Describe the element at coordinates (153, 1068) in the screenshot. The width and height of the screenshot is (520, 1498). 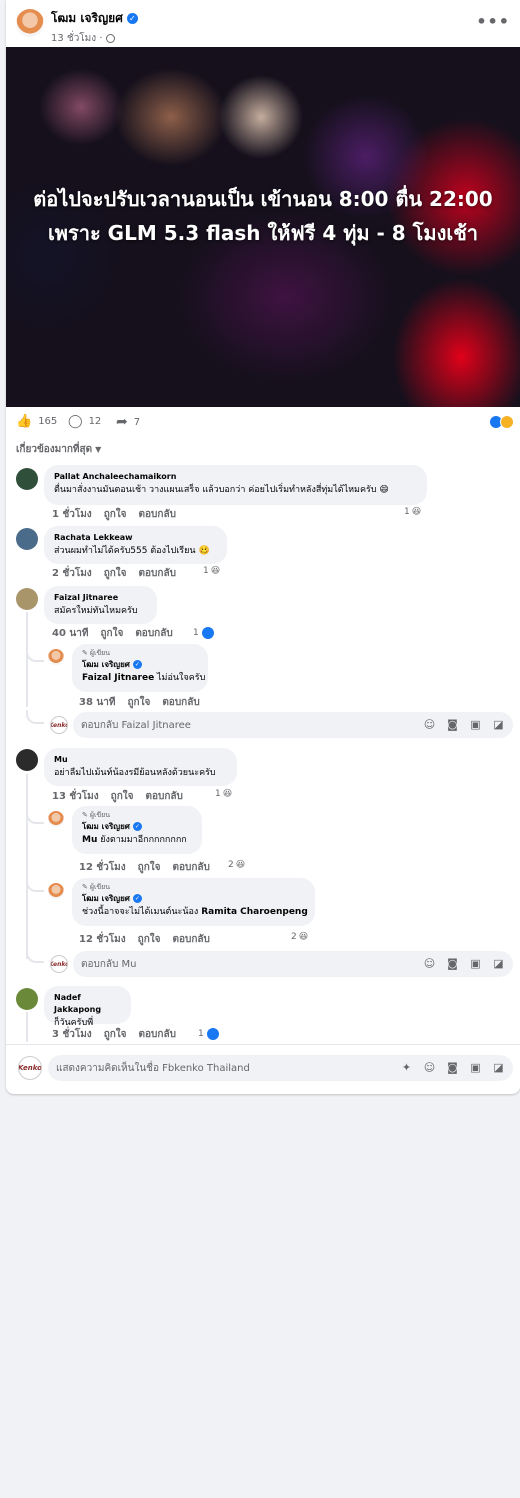
I see `composer-placeholder: แสดงความคิดเห็นในชื่อ Fbkenko Thailand` at that location.